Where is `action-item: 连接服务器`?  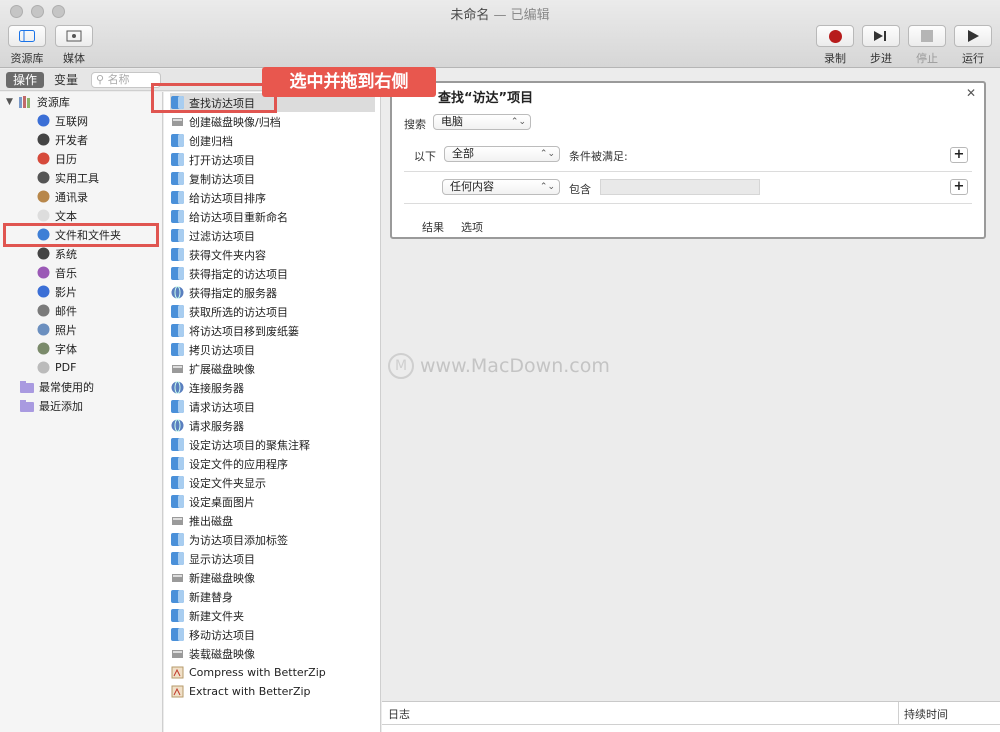
action-item: 连接服务器 is located at coordinates (272, 387).